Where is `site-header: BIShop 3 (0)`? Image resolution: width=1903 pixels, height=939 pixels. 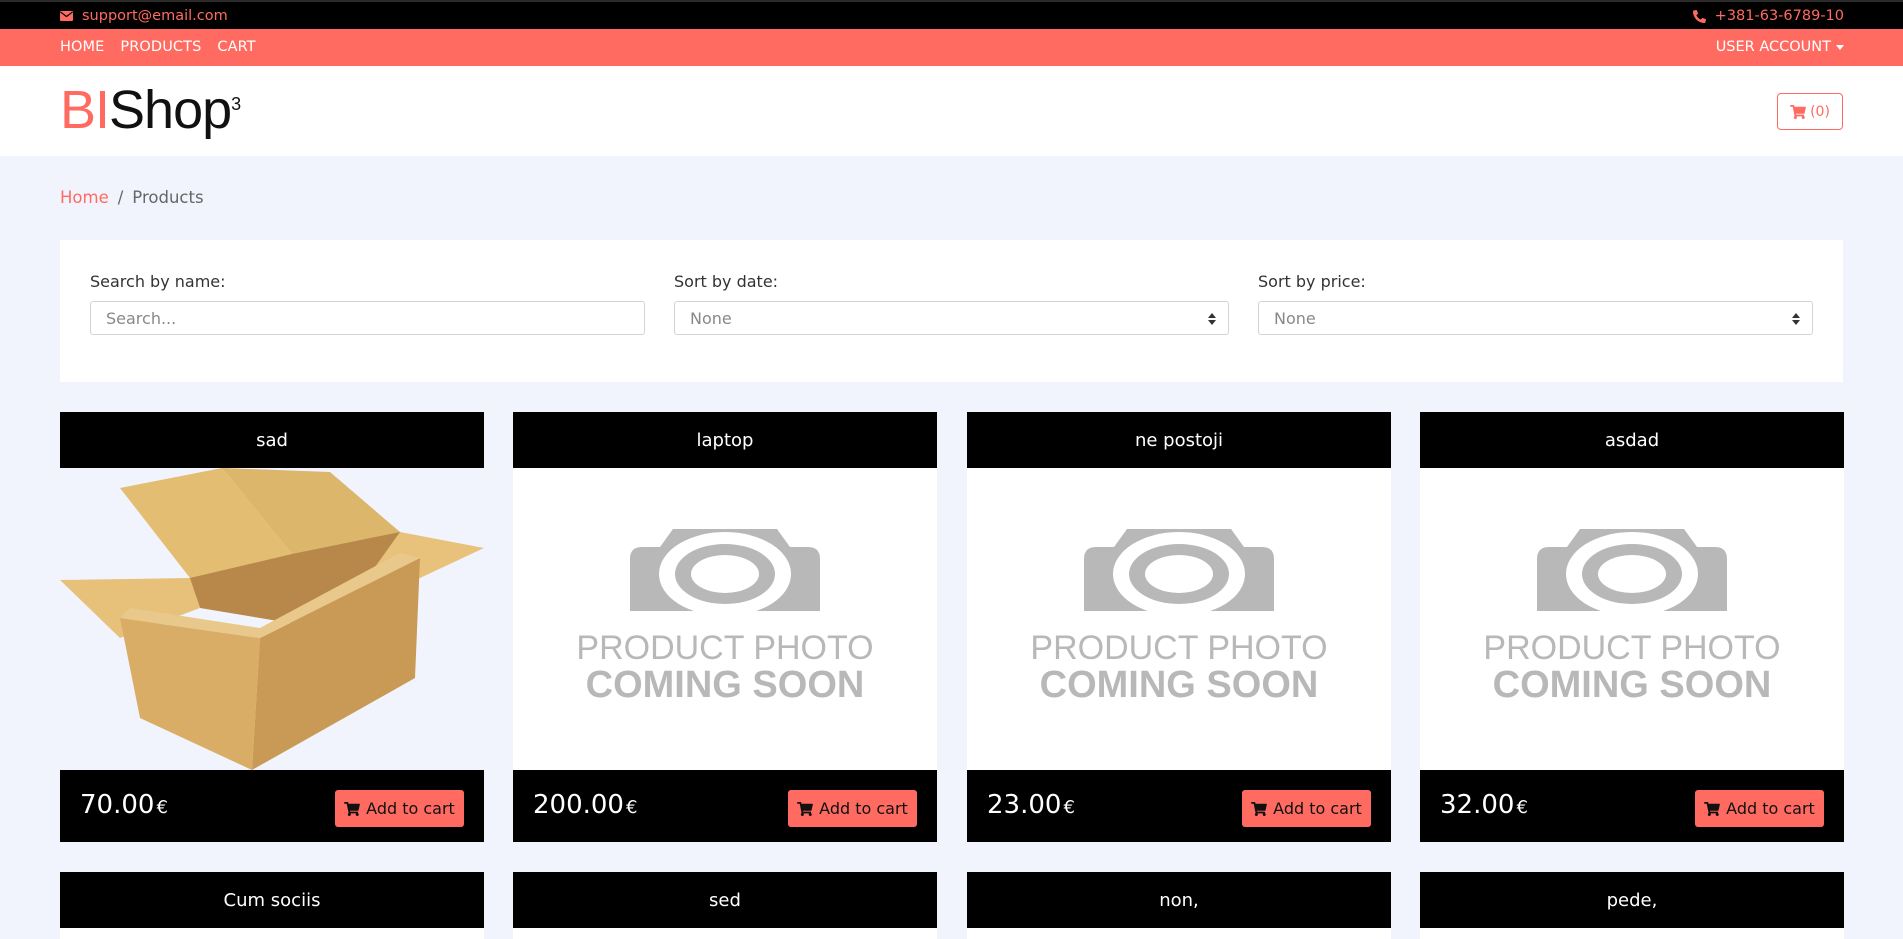
site-header: BIShop 3 (0) is located at coordinates (951, 111).